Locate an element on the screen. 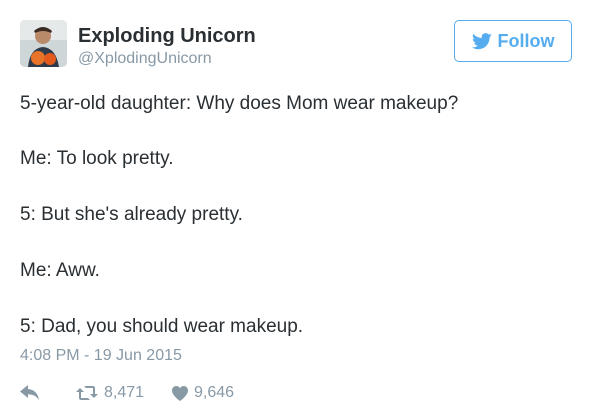 This screenshot has height=411, width=600. tweet-actions: 8,471 9,646 is located at coordinates (127, 393).